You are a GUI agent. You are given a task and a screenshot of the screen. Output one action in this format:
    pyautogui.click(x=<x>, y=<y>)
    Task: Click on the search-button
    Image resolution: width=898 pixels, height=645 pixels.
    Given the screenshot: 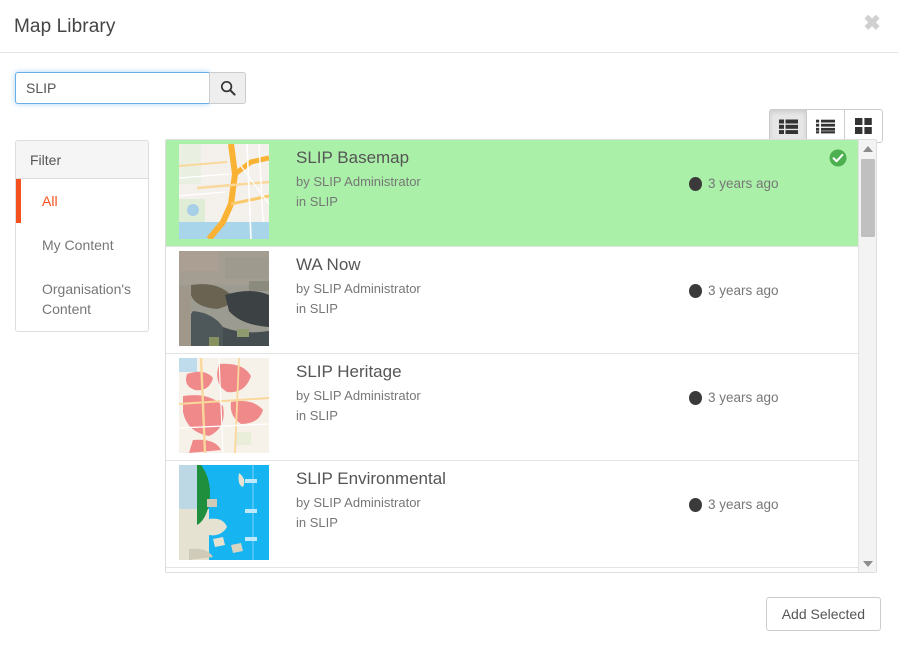 What is the action you would take?
    pyautogui.click(x=227, y=88)
    